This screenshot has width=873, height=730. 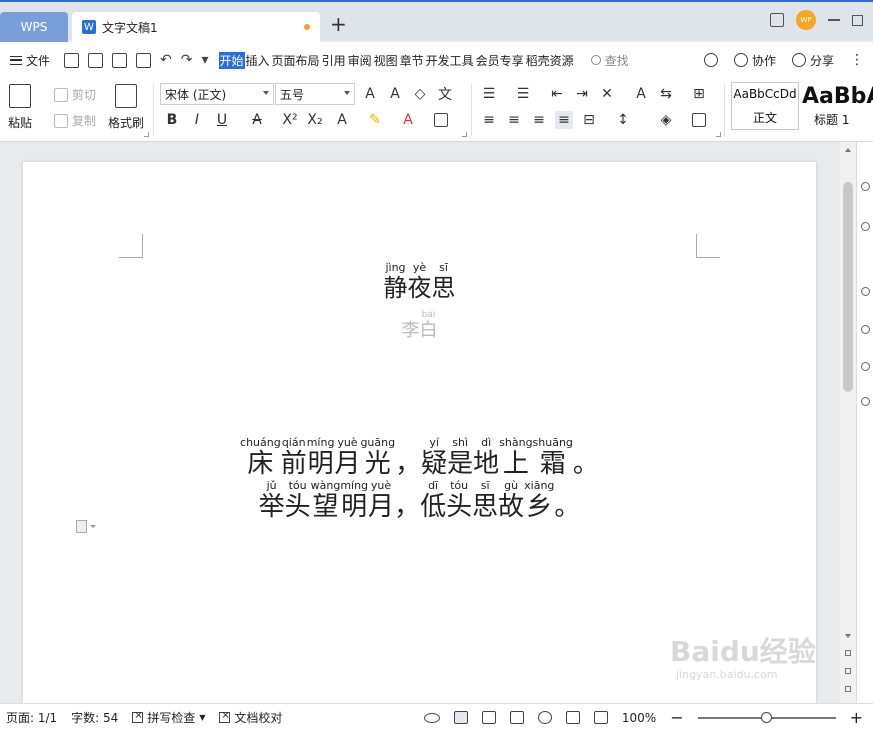 I want to click on next-page-icon, so click(x=848, y=689).